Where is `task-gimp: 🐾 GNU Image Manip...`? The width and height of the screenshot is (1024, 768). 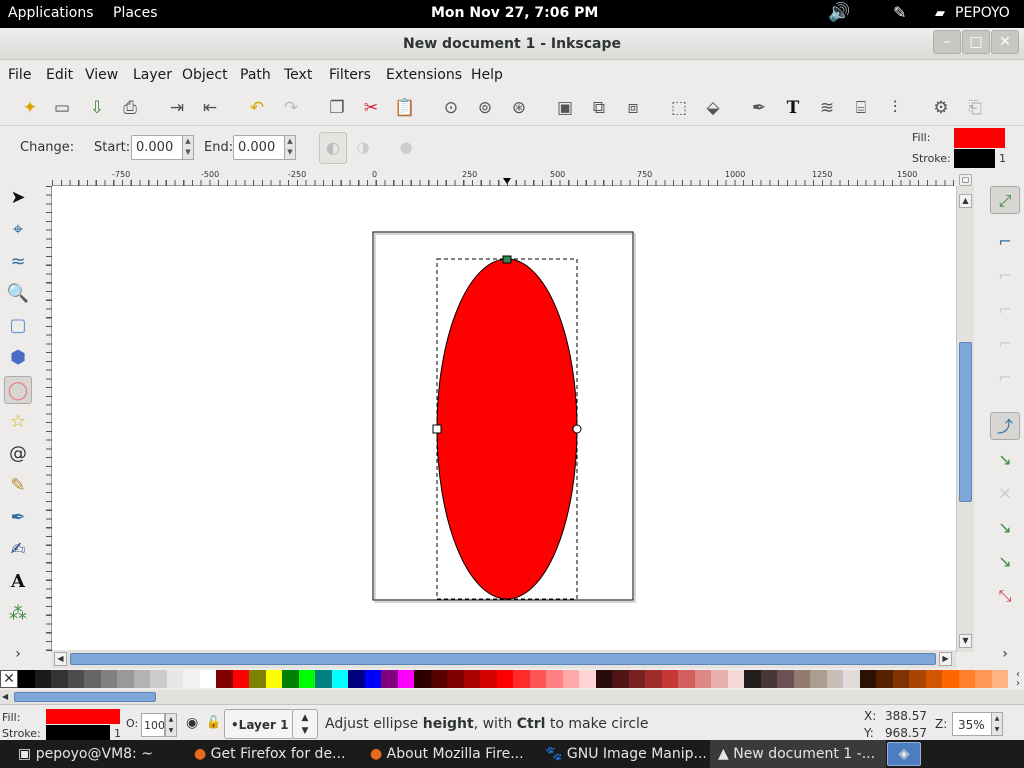
task-gimp: 🐾 GNU Image Manip... is located at coordinates (629, 754).